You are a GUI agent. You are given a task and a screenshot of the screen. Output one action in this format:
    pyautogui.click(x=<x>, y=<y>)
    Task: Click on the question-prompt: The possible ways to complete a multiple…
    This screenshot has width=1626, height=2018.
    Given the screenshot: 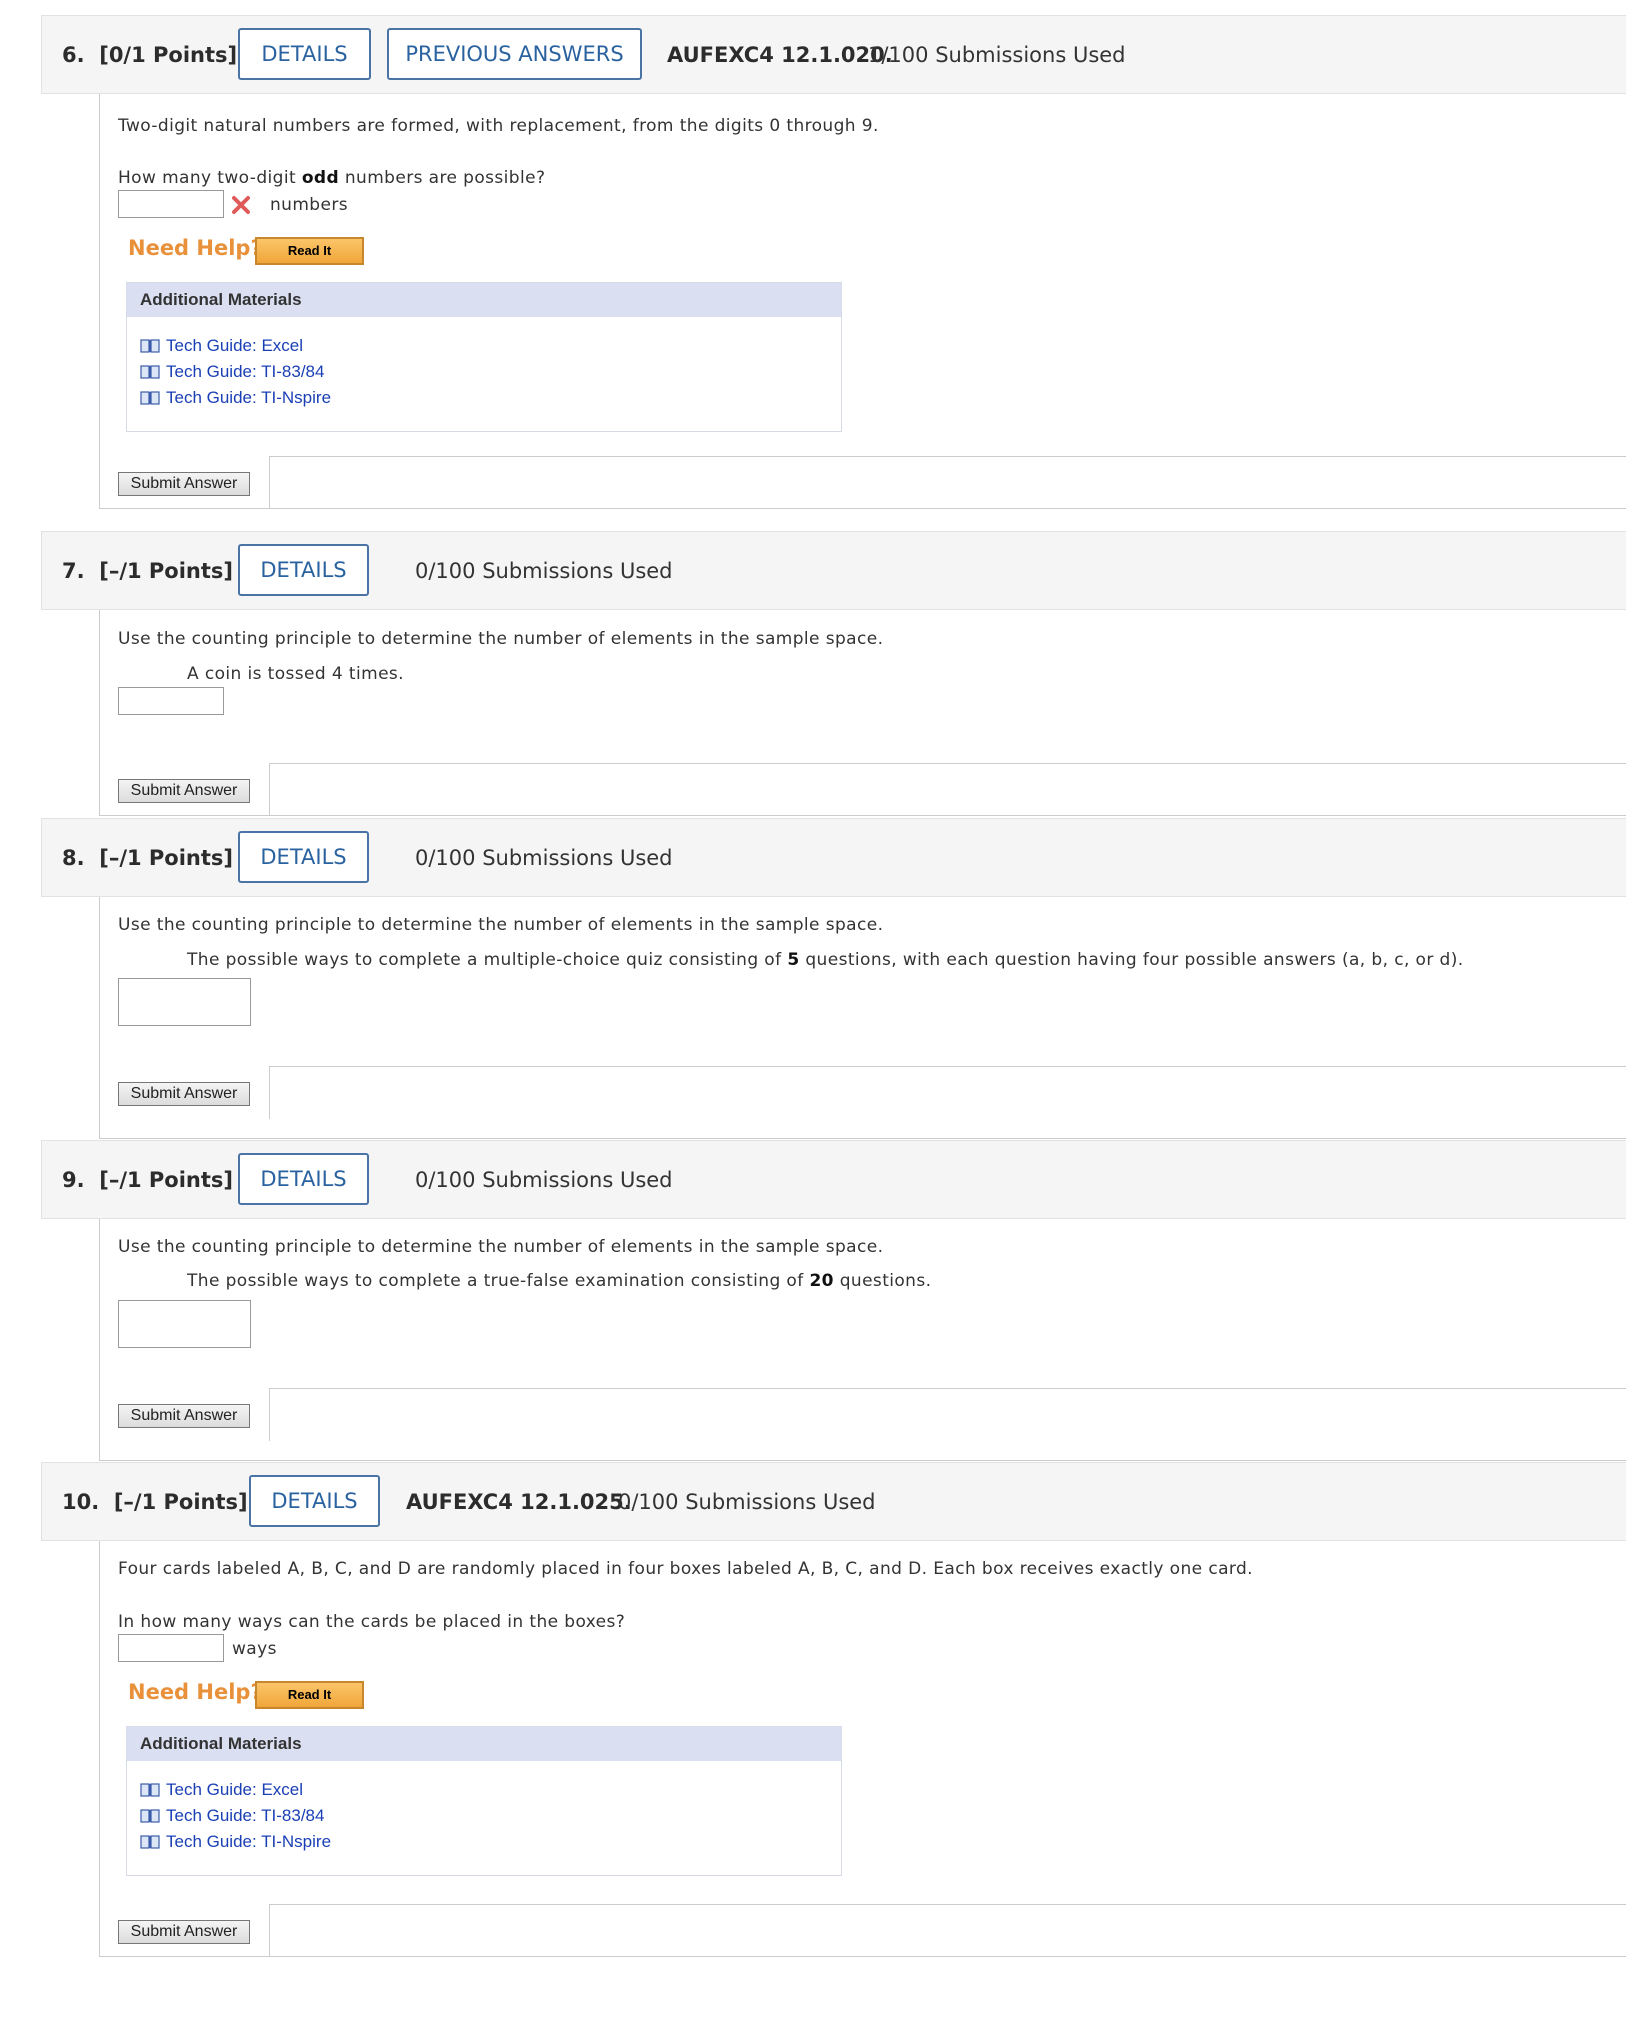 What is the action you would take?
    pyautogui.click(x=825, y=960)
    